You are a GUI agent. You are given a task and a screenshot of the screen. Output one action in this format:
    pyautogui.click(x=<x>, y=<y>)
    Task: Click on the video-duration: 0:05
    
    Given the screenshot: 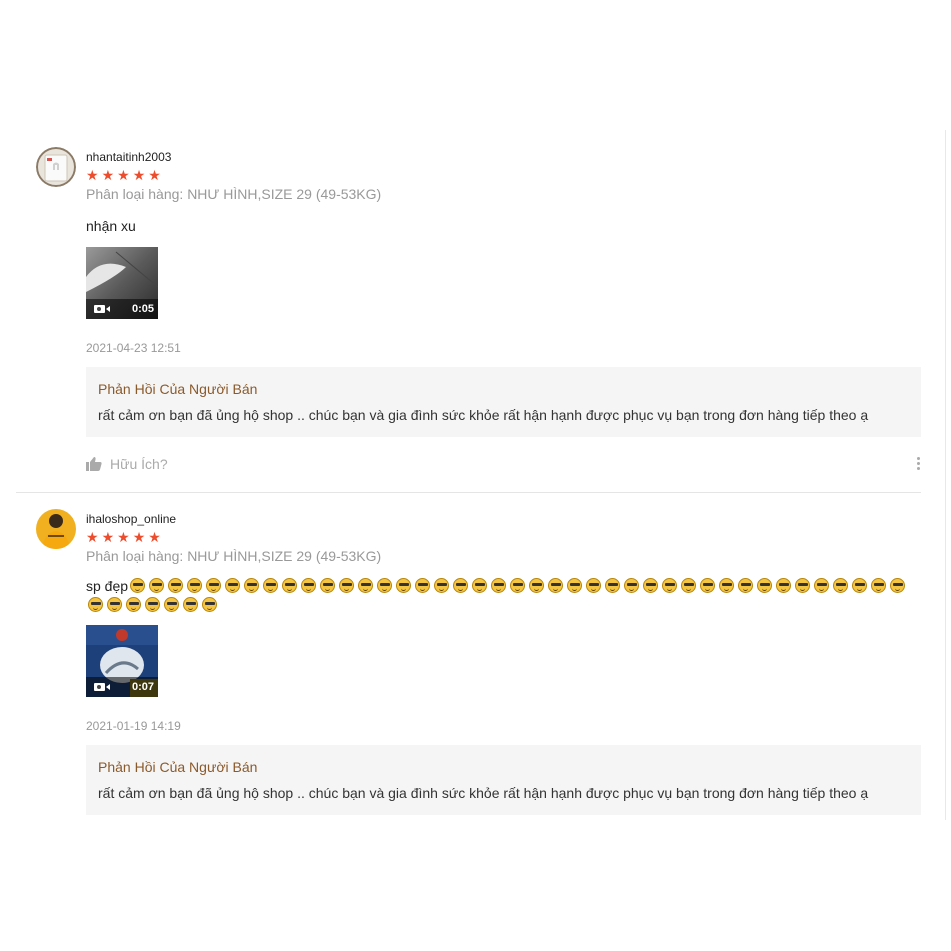 What is the action you would take?
    pyautogui.click(x=142, y=309)
    